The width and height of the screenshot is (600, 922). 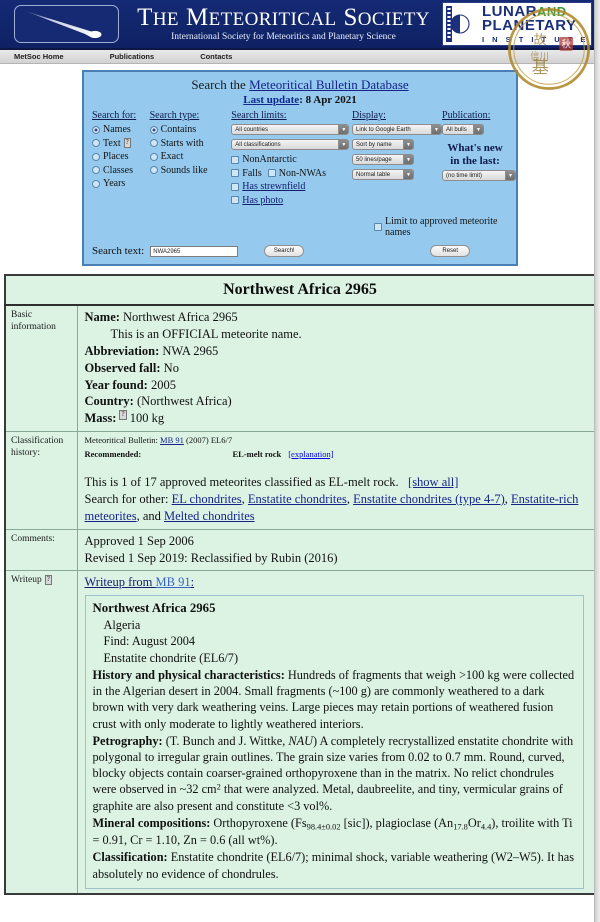 What do you see at coordinates (96, 170) in the screenshot?
I see `radio-icon-classes` at bounding box center [96, 170].